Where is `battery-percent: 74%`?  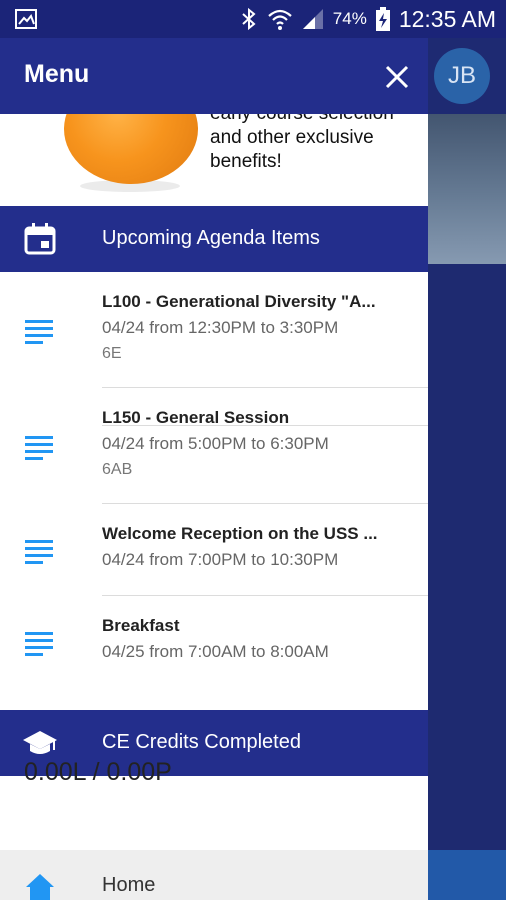
battery-percent: 74% is located at coordinates (349, 18).